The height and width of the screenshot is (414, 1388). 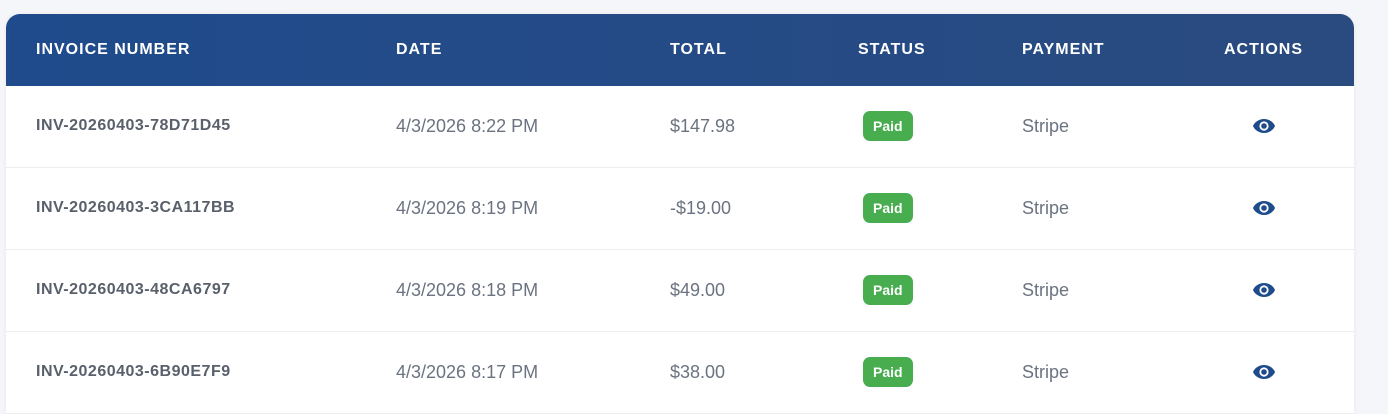 What do you see at coordinates (467, 208) in the screenshot?
I see `invoice-date: 4/3/2026 8:19 PM` at bounding box center [467, 208].